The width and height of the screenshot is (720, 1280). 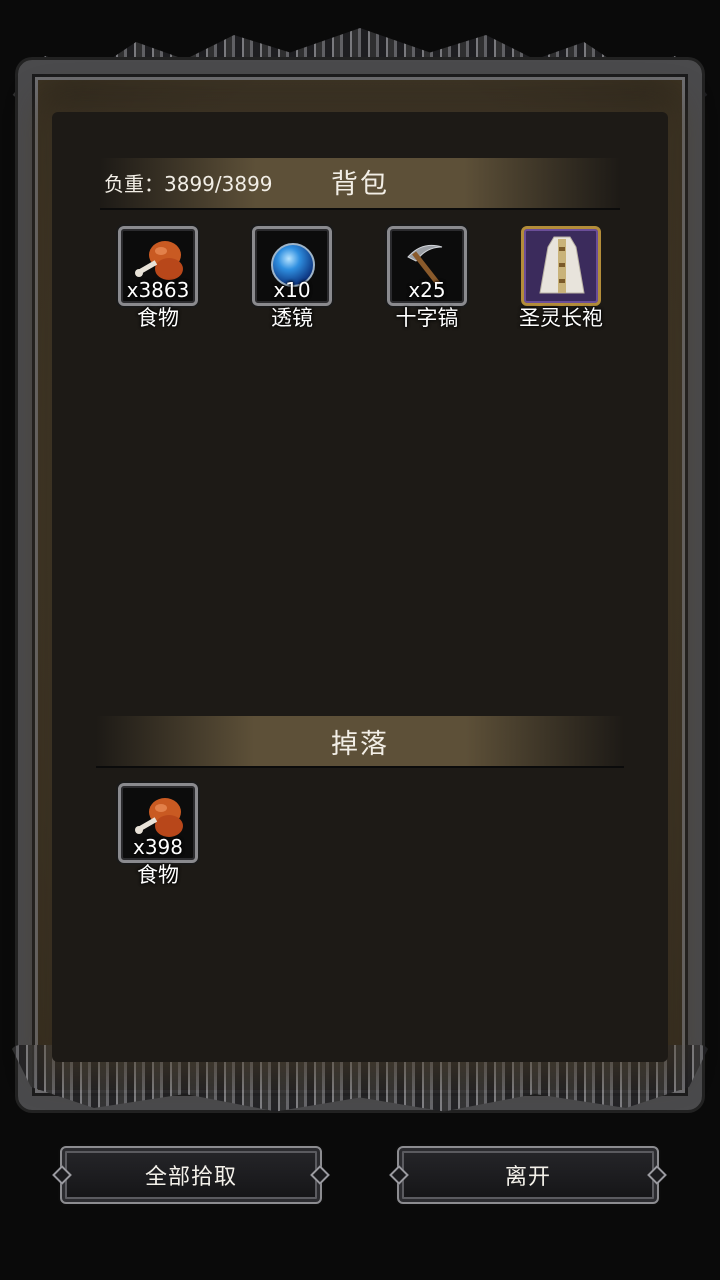 I want to click on drop-item-food: x398 食物, so click(x=160, y=835).